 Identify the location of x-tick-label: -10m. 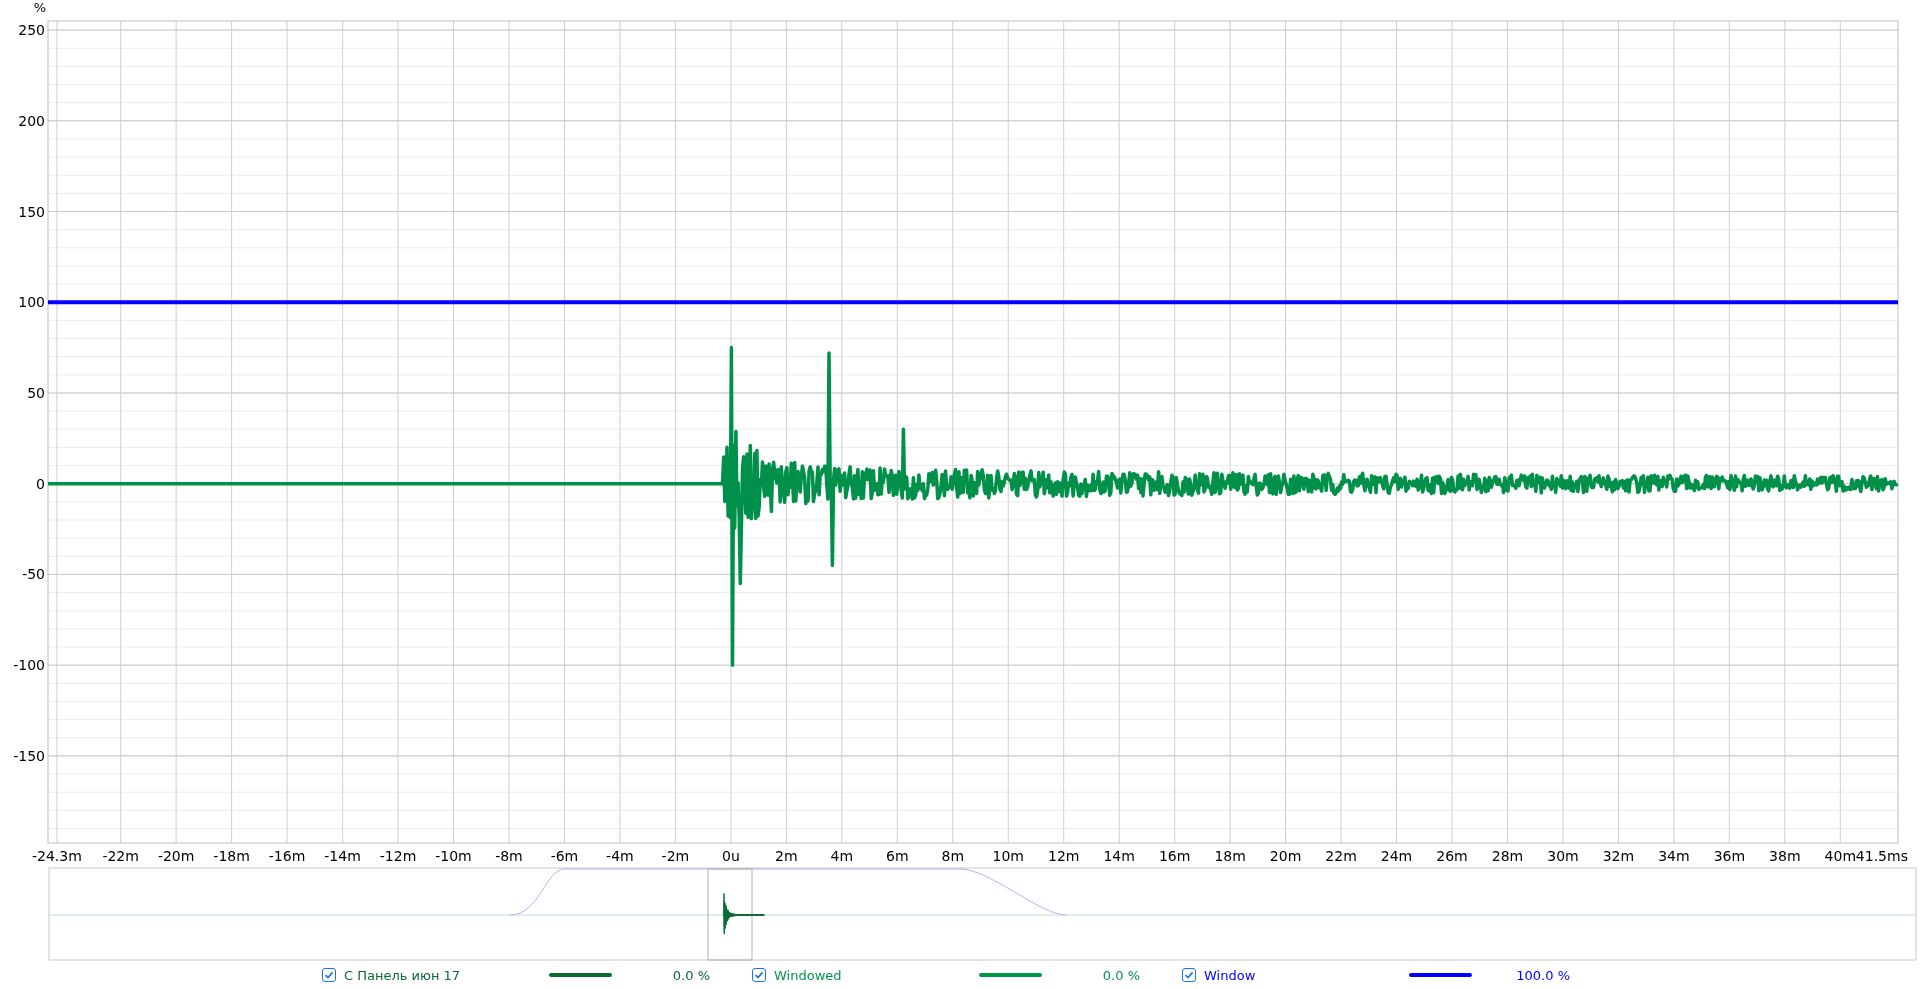
(453, 856).